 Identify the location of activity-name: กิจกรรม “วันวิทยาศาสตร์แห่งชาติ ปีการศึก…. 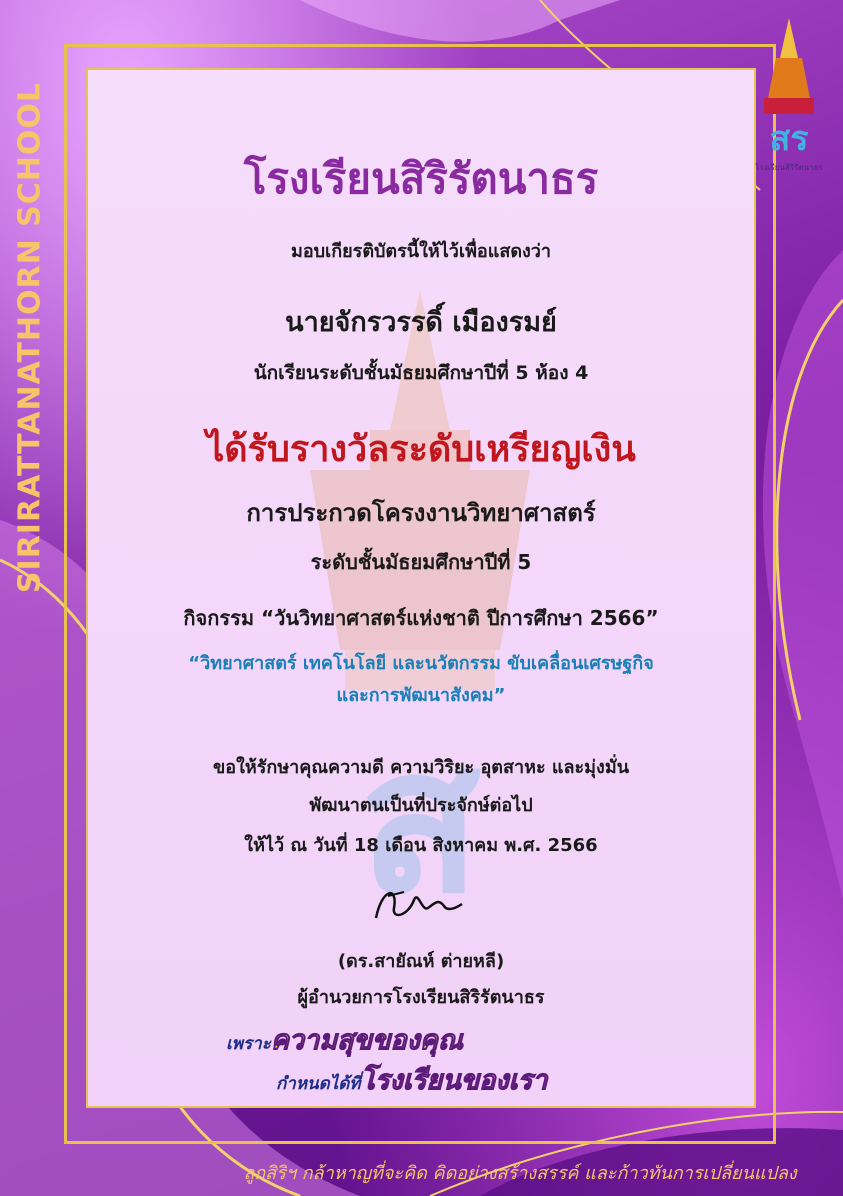
(421, 618).